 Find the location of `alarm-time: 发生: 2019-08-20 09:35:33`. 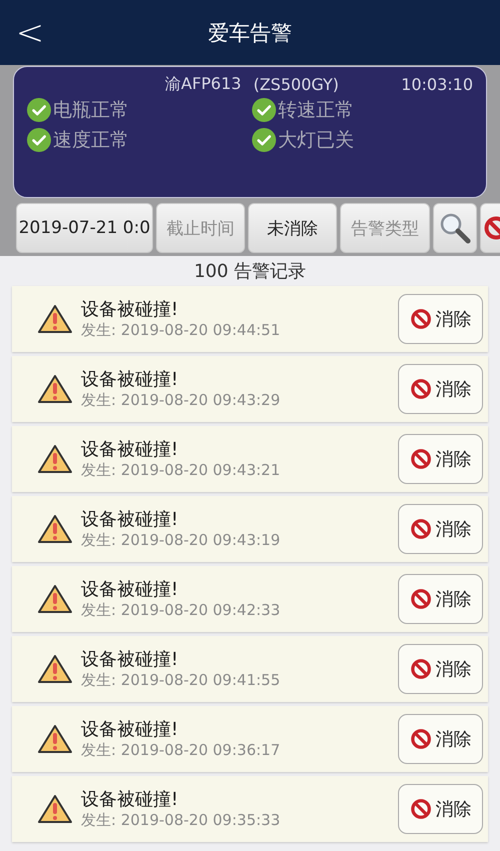

alarm-time: 发生: 2019-08-20 09:35:33 is located at coordinates (181, 820).